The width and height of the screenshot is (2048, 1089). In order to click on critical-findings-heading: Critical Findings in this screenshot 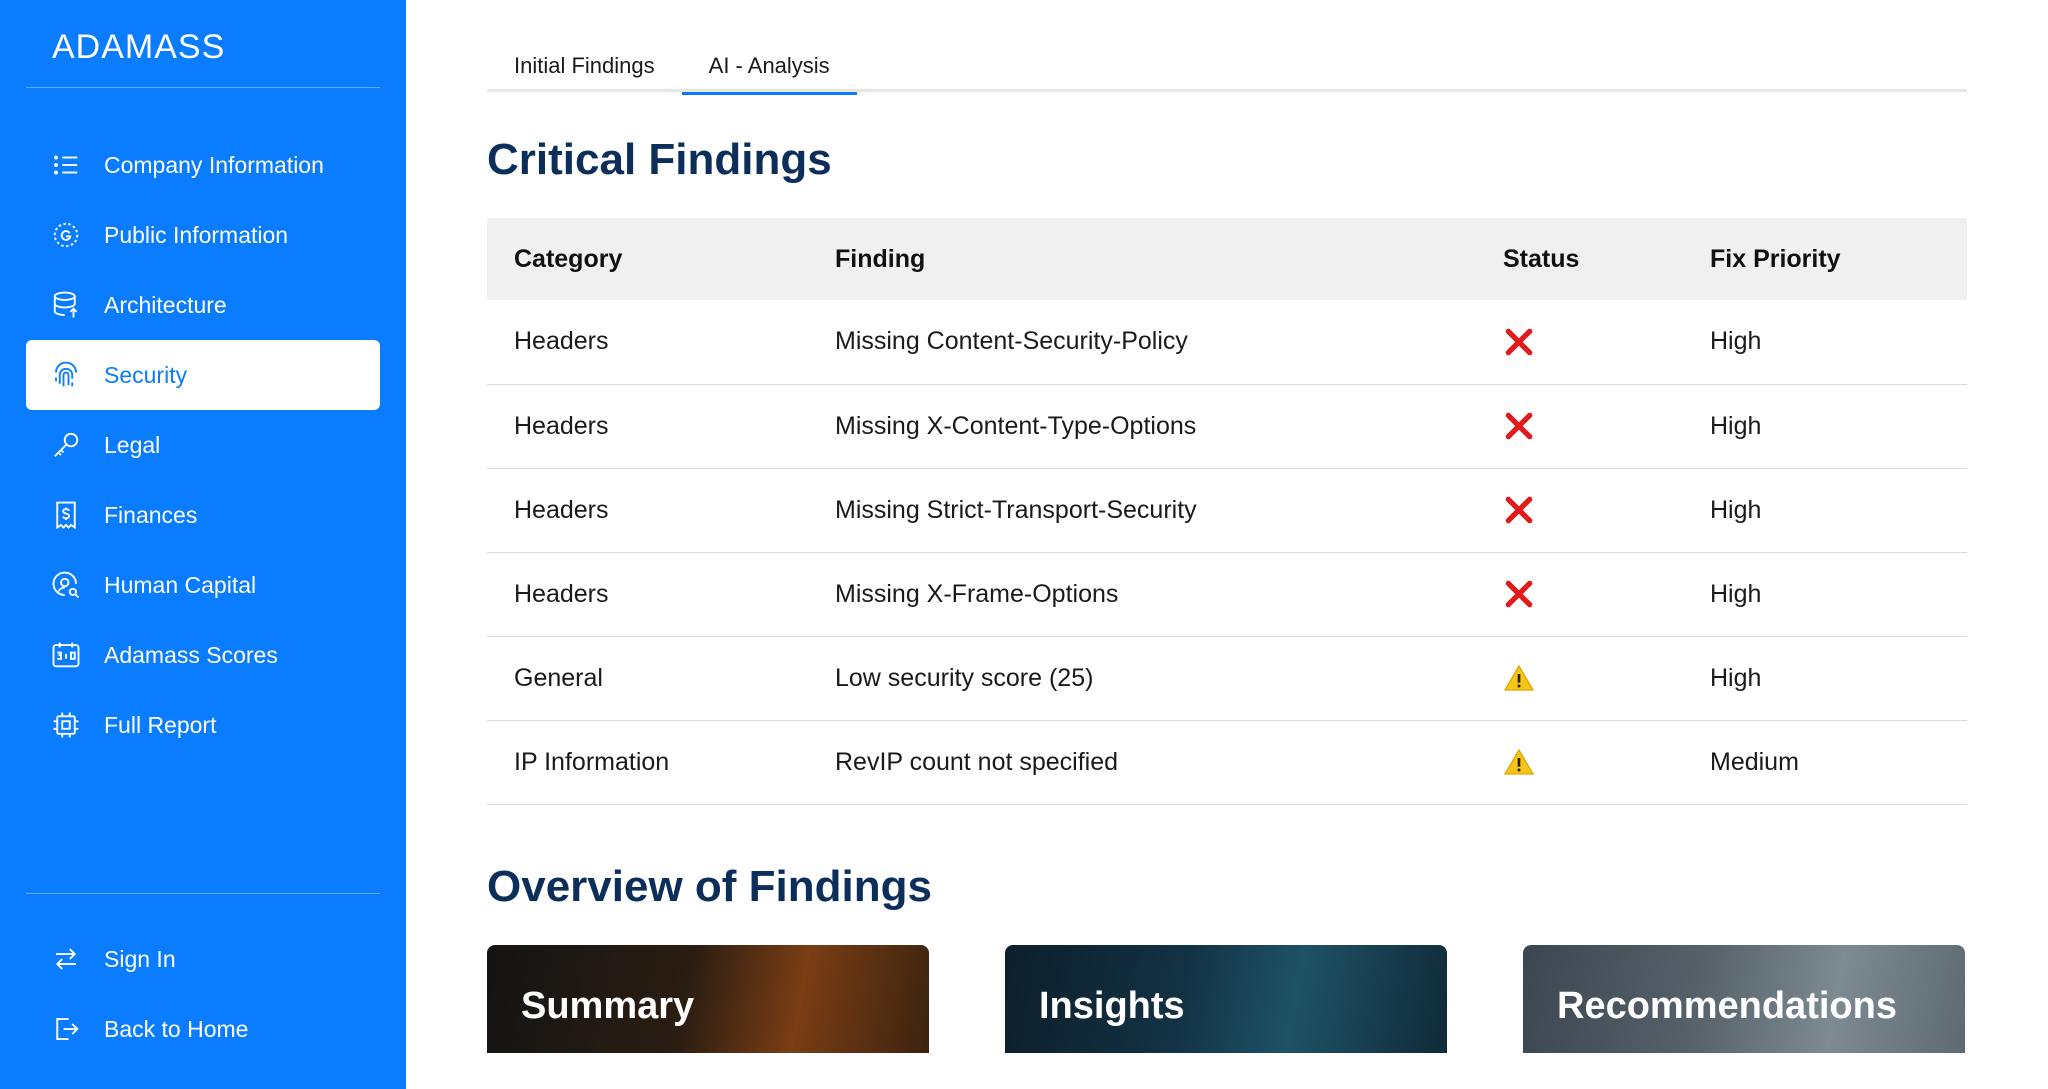, I will do `click(659, 159)`.